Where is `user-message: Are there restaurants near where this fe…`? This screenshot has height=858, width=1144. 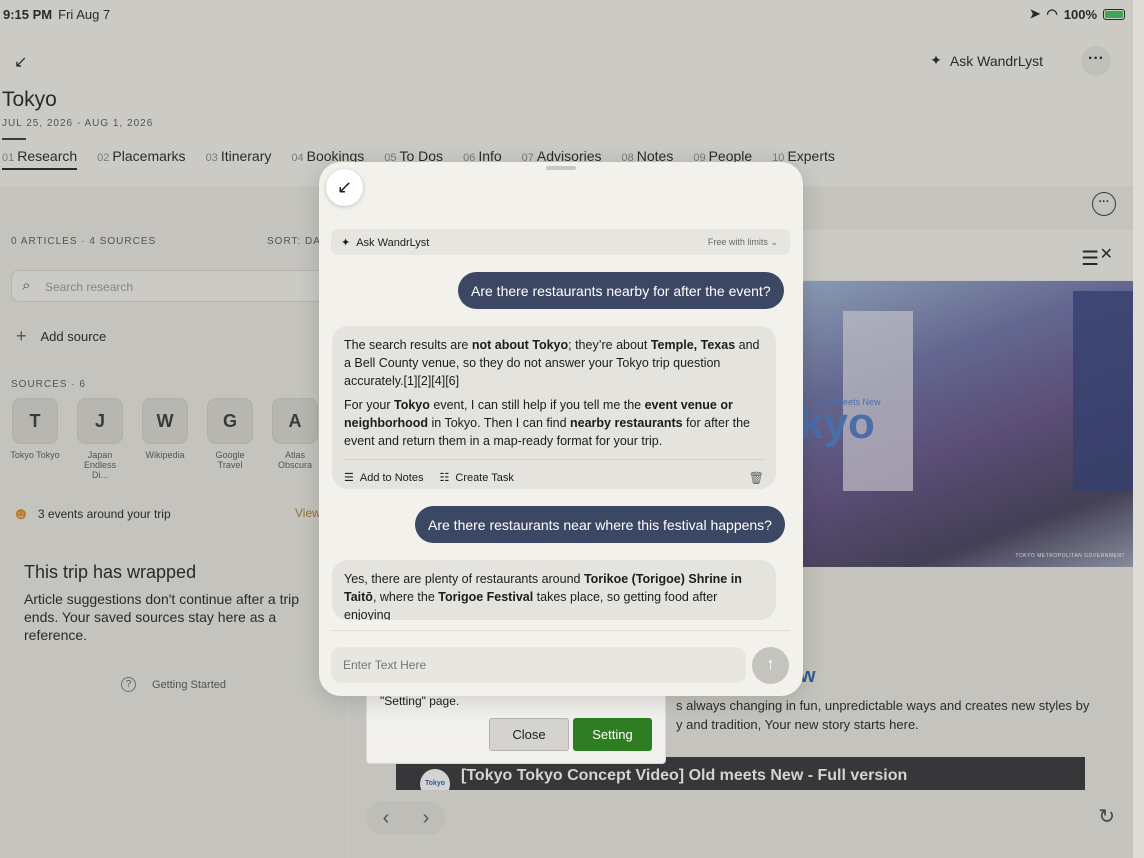
user-message: Are there restaurants near where this fe… is located at coordinates (600, 524).